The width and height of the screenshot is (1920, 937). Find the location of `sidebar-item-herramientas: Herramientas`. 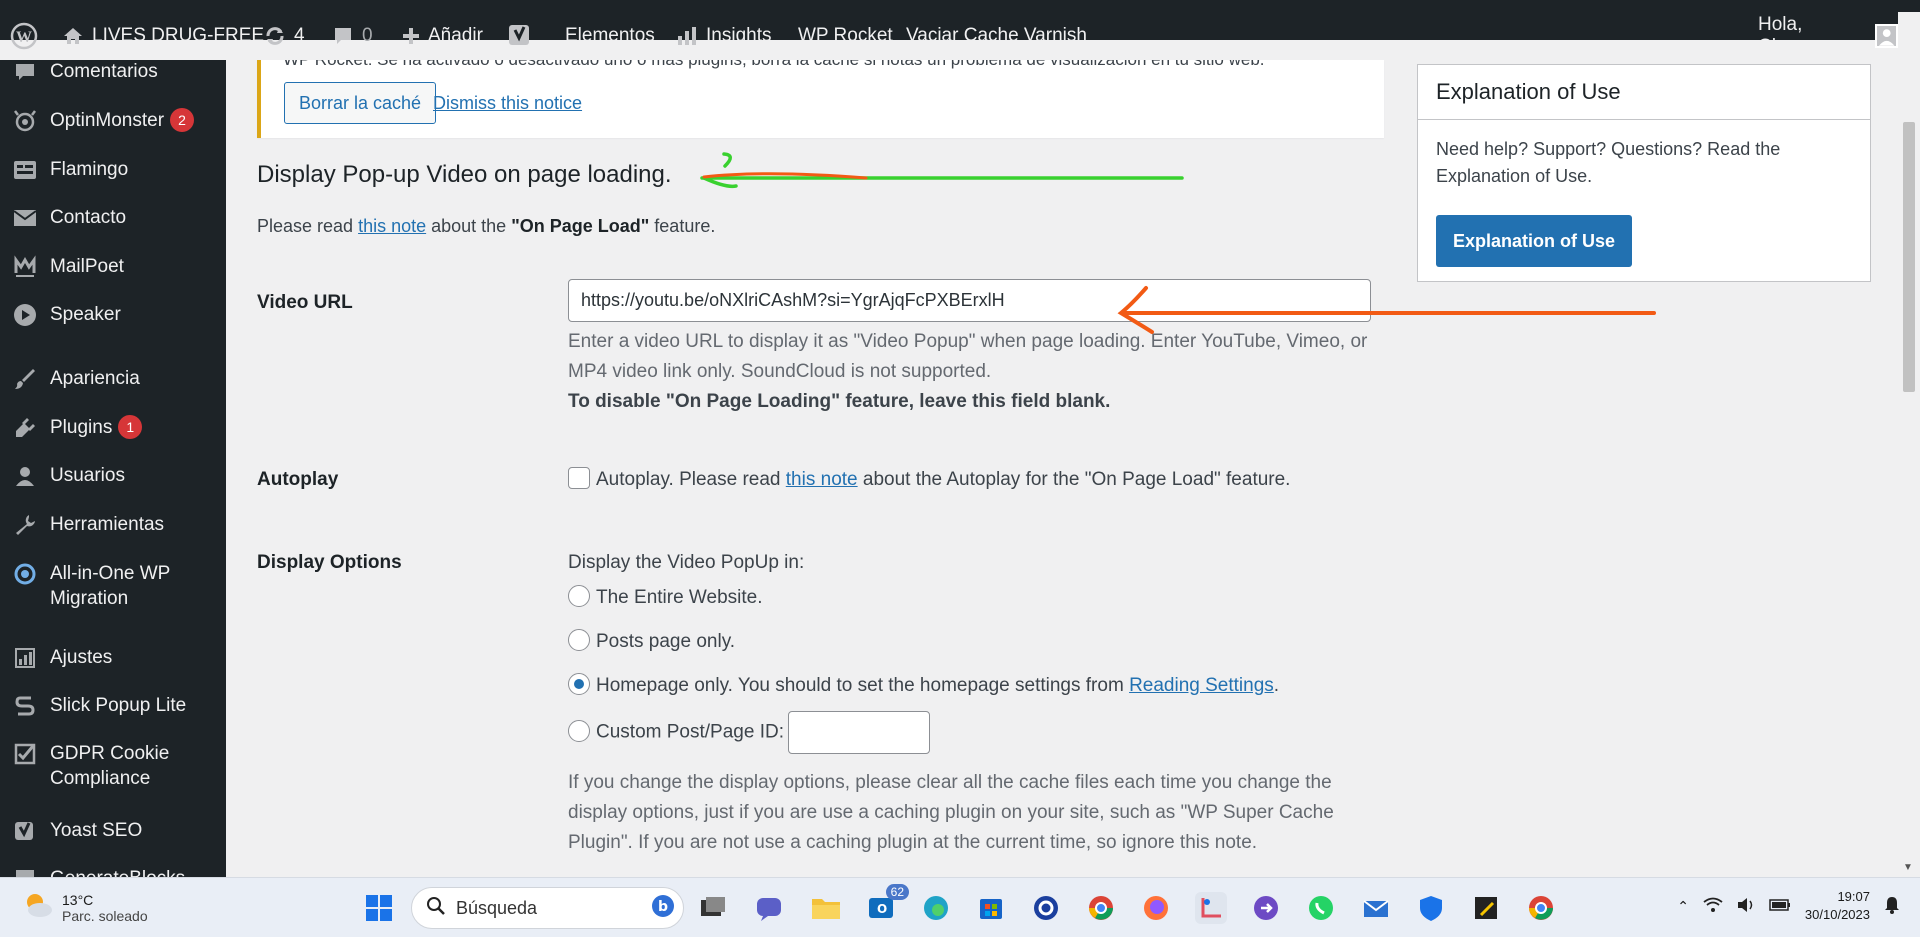

sidebar-item-herramientas: Herramientas is located at coordinates (113, 525).